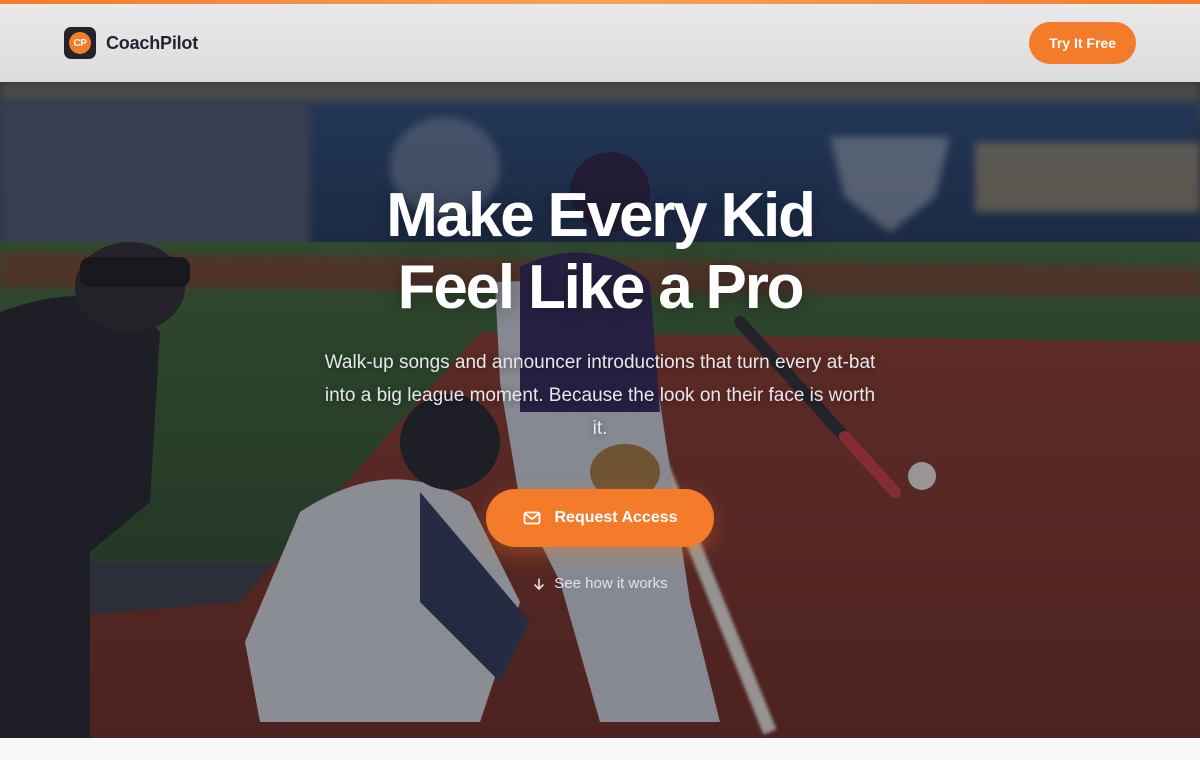 The image size is (1200, 760). I want to click on logo: CP, so click(80, 43).